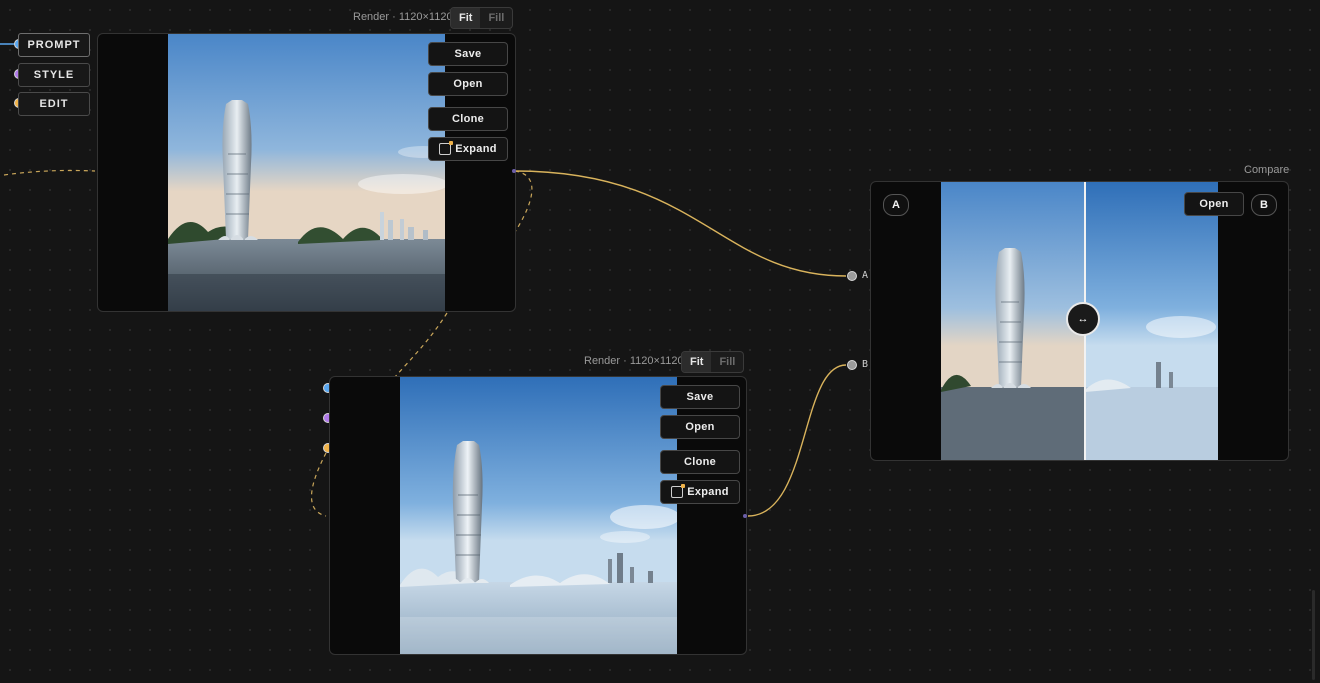 The image size is (1320, 683). I want to click on compare-input-b-label: B, so click(865, 364).